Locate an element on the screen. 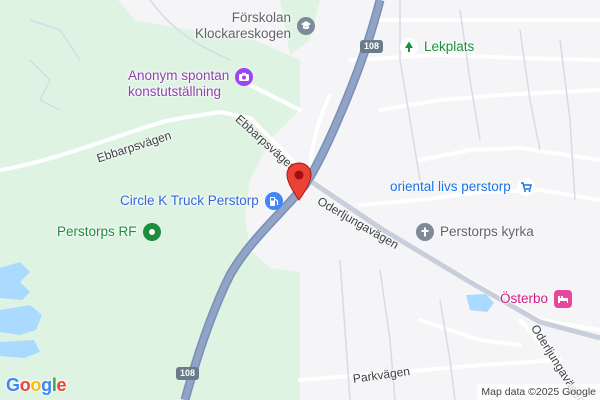  poi-perstorps-kyrka: Perstorps kyrka is located at coordinates (475, 232).